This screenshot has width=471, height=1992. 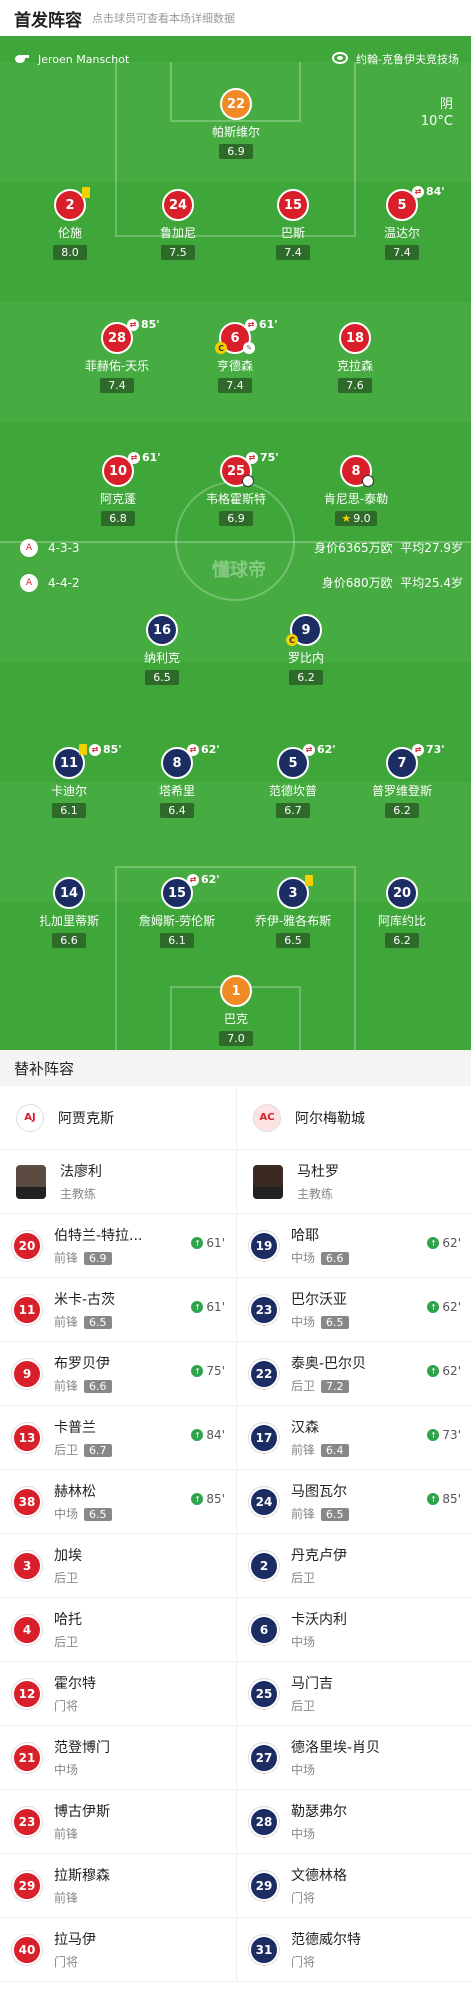 I want to click on substitute-row: 19 哈耶 中场 6.6 ↑ 62', so click(x=354, y=1246).